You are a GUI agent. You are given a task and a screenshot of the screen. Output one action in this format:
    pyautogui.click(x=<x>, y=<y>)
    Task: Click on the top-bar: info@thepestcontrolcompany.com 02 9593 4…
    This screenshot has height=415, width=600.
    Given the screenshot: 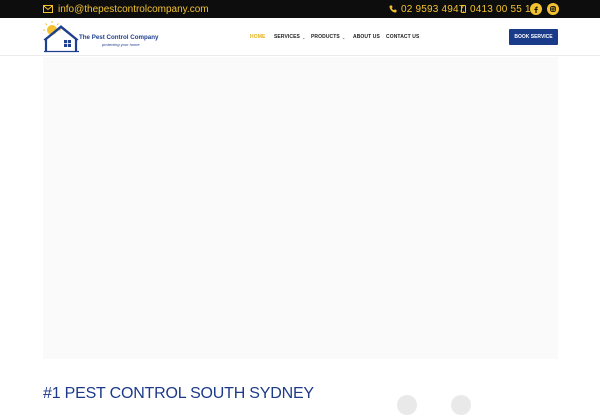 What is the action you would take?
    pyautogui.click(x=300, y=9)
    